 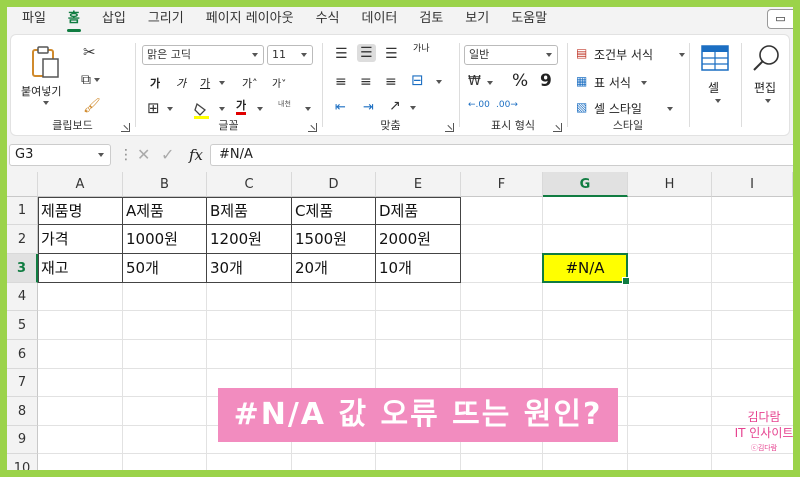 What do you see at coordinates (241, 107) in the screenshot?
I see `font-color-button: 가` at bounding box center [241, 107].